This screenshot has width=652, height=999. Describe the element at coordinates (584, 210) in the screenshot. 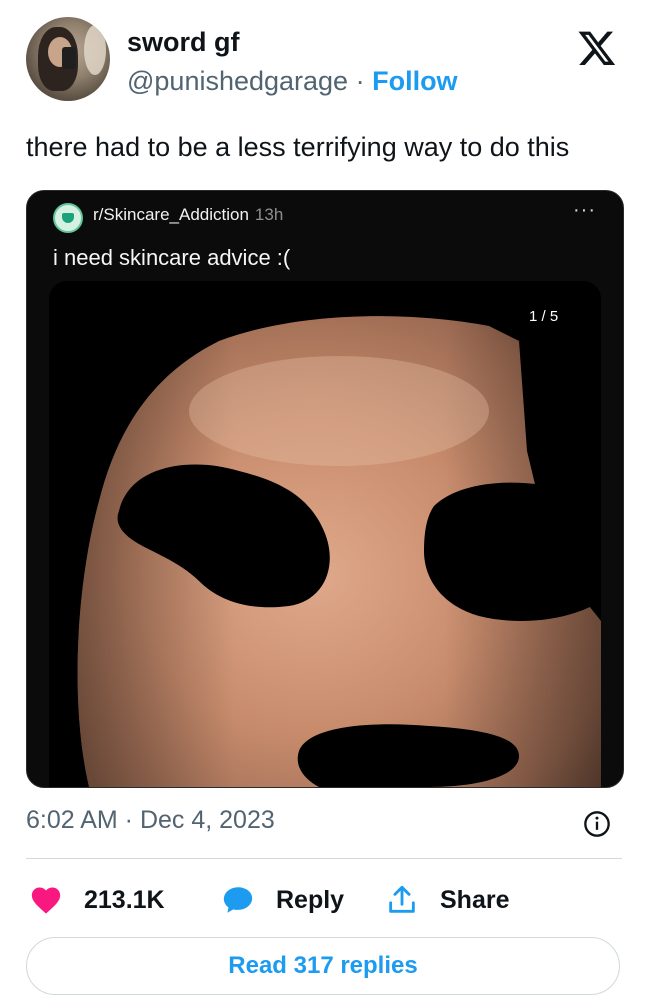

I see `more-options-icon: ···` at that location.